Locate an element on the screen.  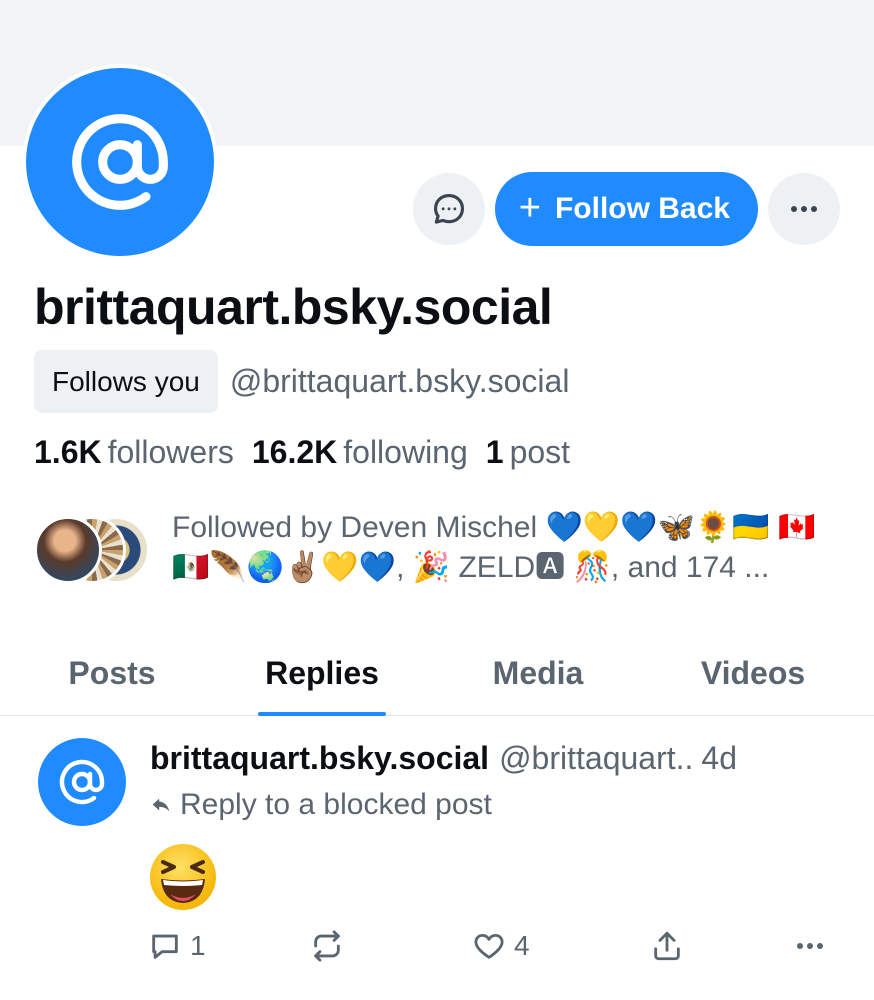
profile-stats: 1.6K followers 16.2K following 1 post is located at coordinates (302, 452).